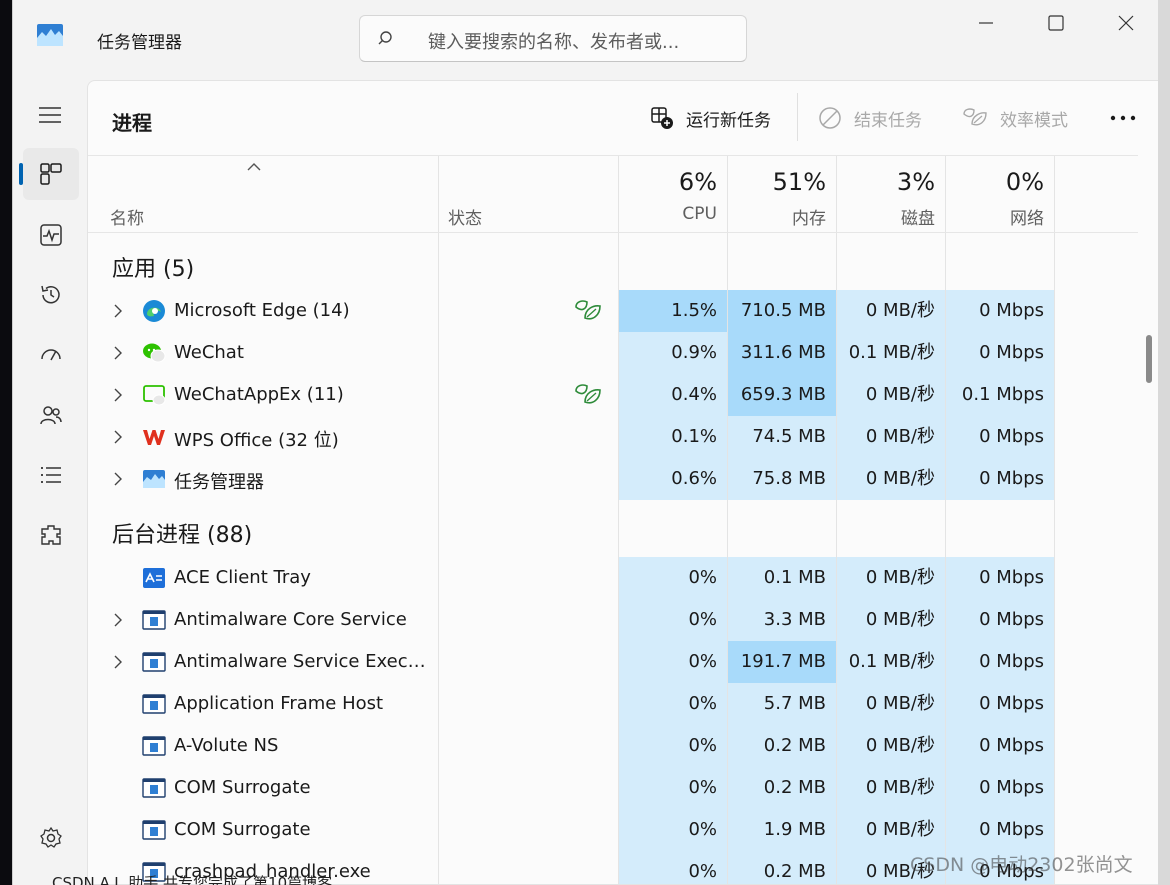 The height and width of the screenshot is (885, 1170). What do you see at coordinates (262, 310) in the screenshot?
I see `process-name: Microsoft Edge (14)` at bounding box center [262, 310].